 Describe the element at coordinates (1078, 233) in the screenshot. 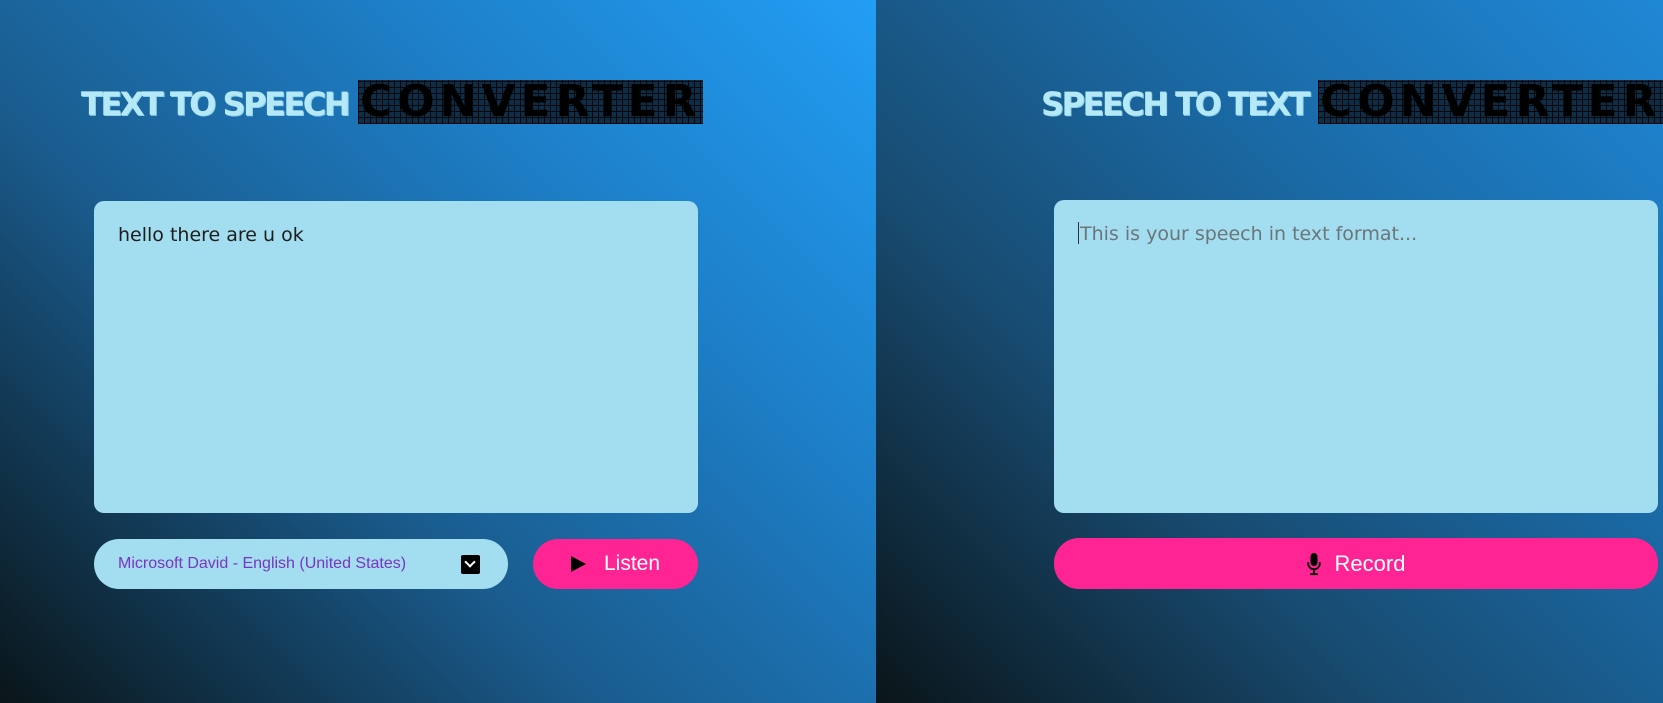

I see `text-caret` at that location.